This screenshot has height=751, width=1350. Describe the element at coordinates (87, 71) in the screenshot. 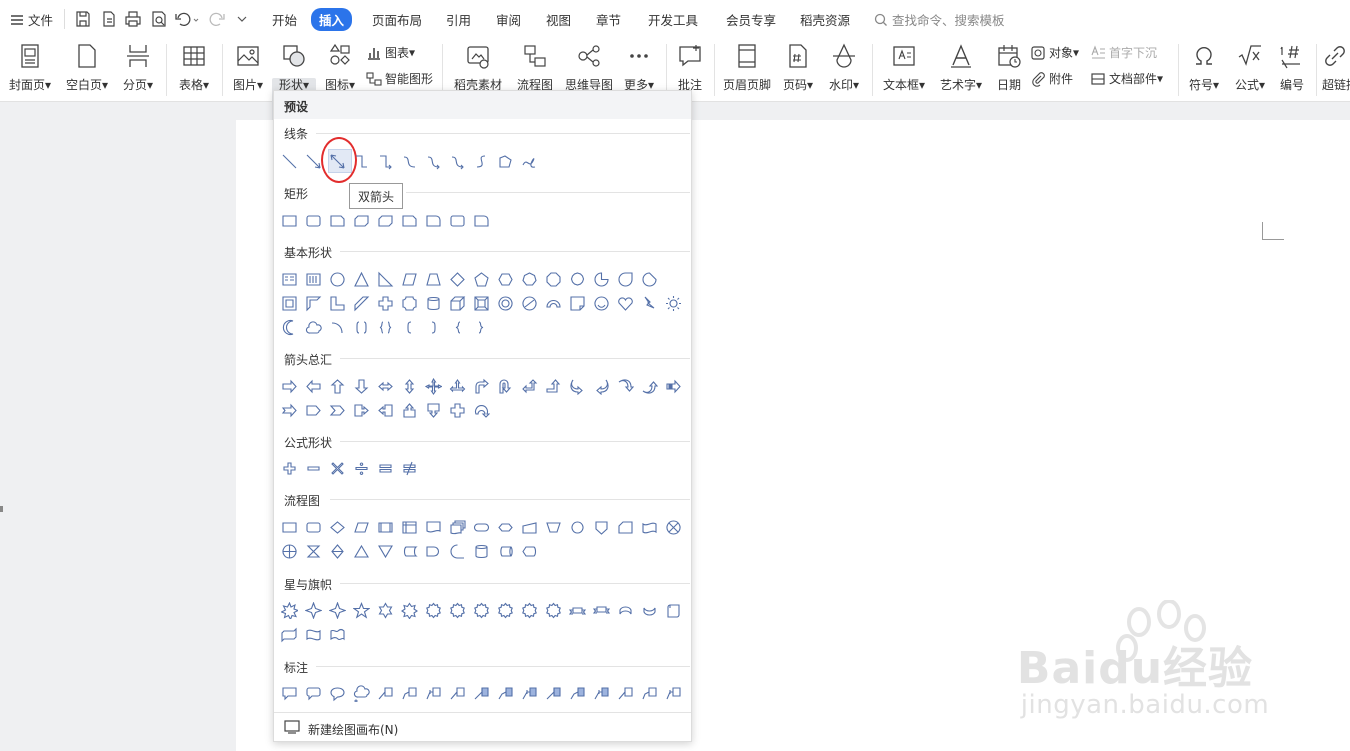

I see `blank-page-button: 空白页▾` at that location.